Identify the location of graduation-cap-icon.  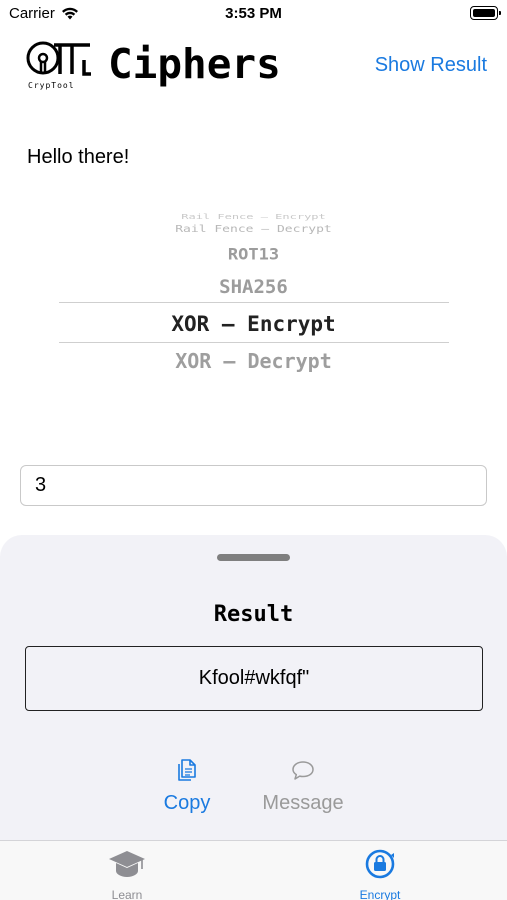
(127, 864).